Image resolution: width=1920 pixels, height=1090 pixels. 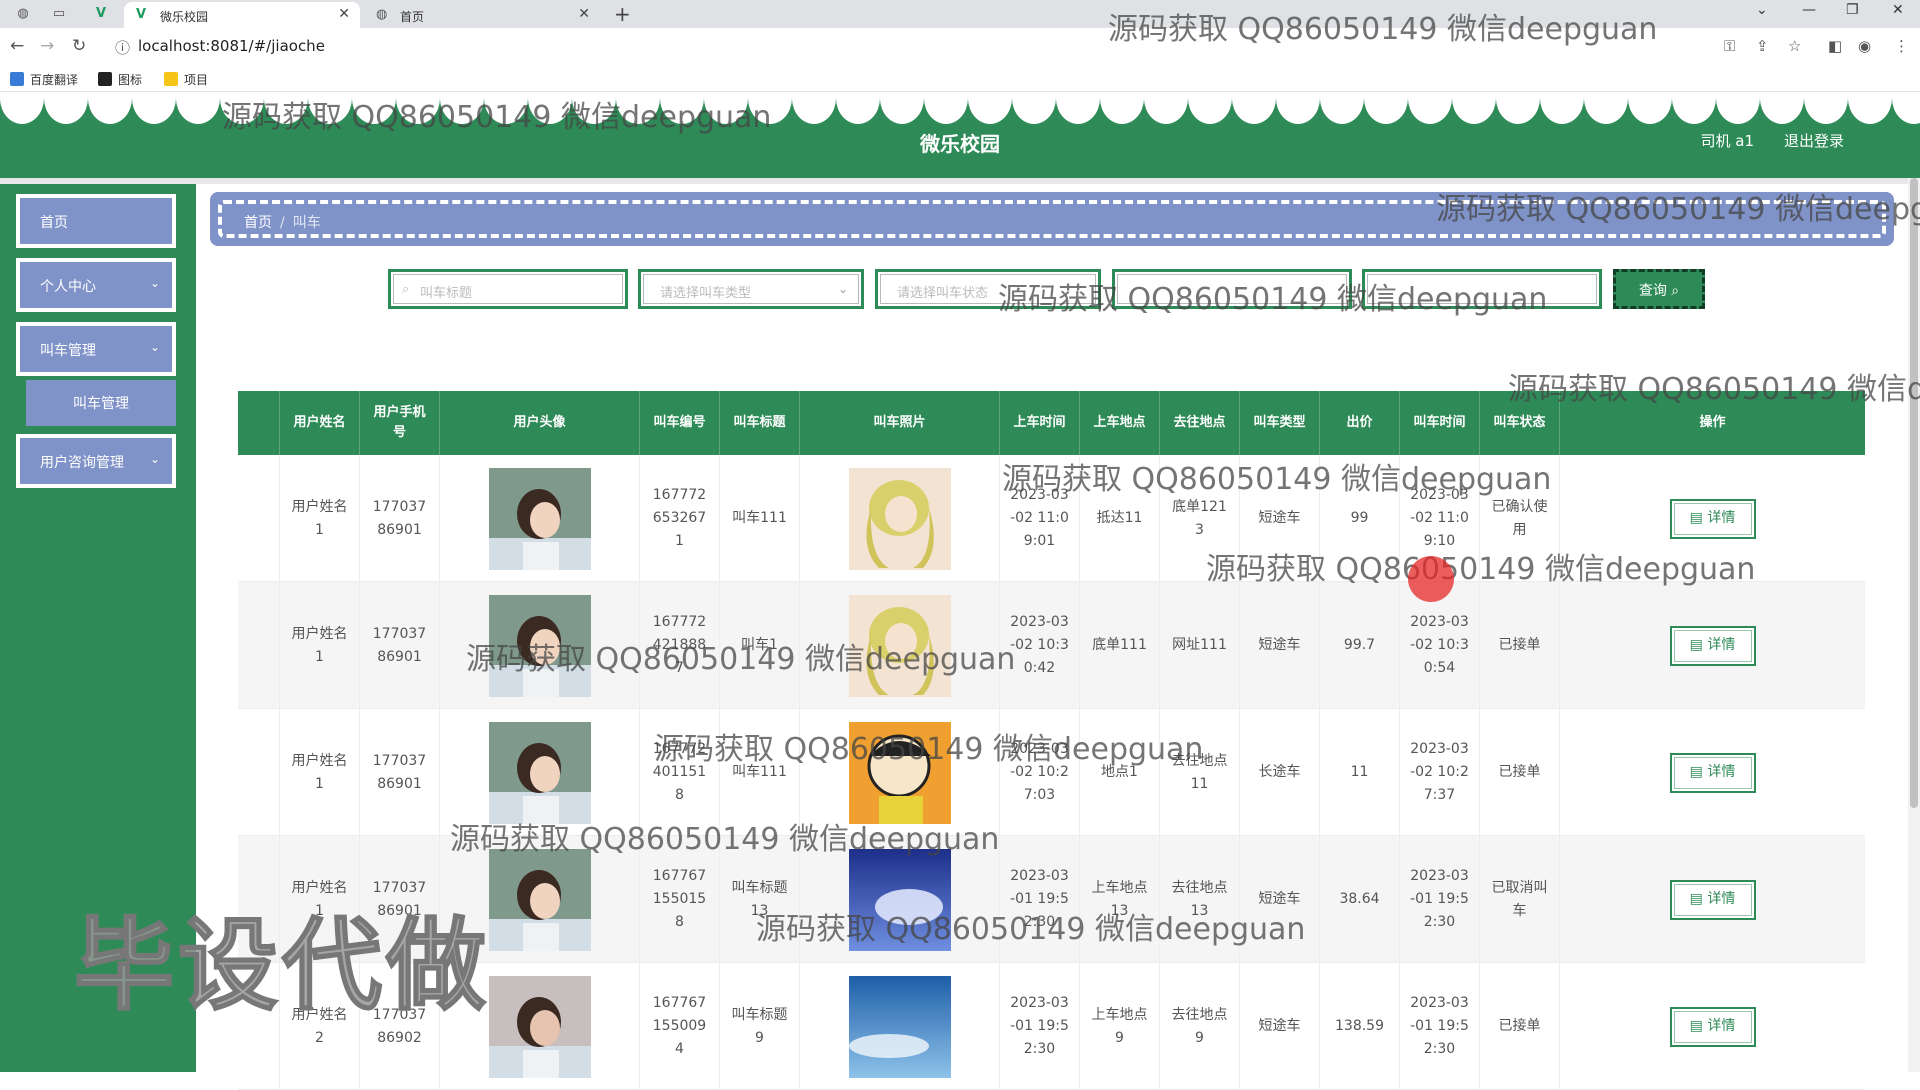 I want to click on cell-no: 1677724218887, so click(x=680, y=645).